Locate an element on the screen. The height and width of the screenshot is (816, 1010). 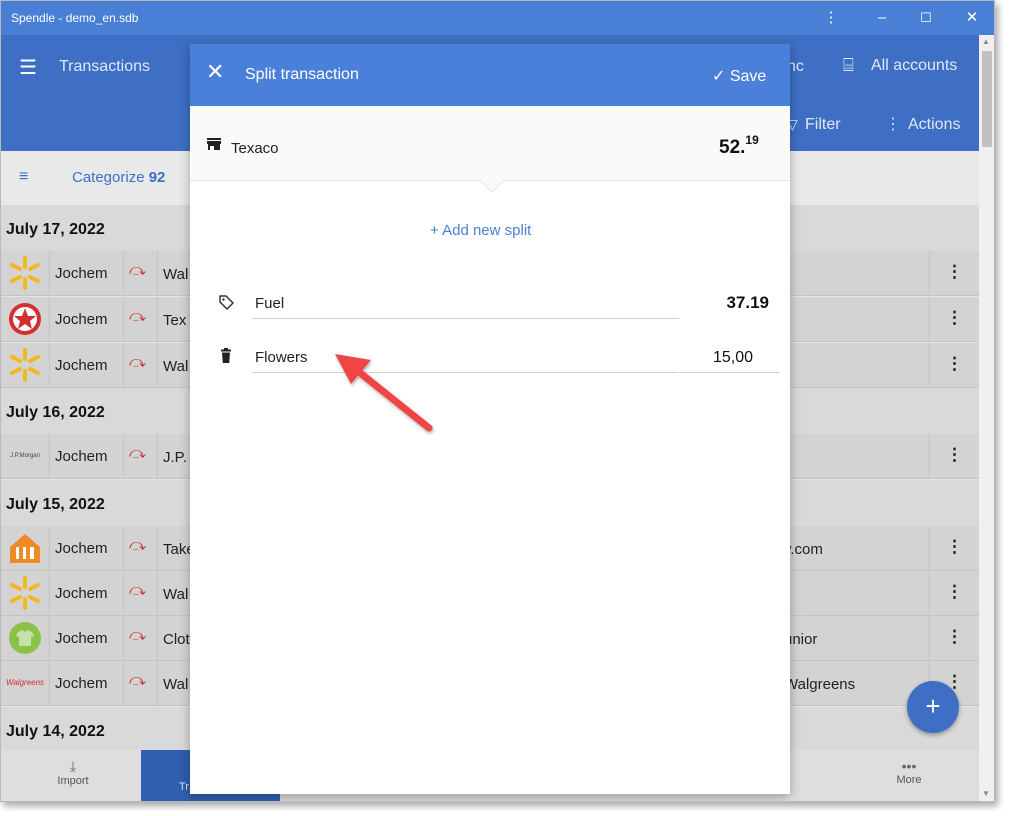
all-accounts-button: All accounts is located at coordinates (914, 66).